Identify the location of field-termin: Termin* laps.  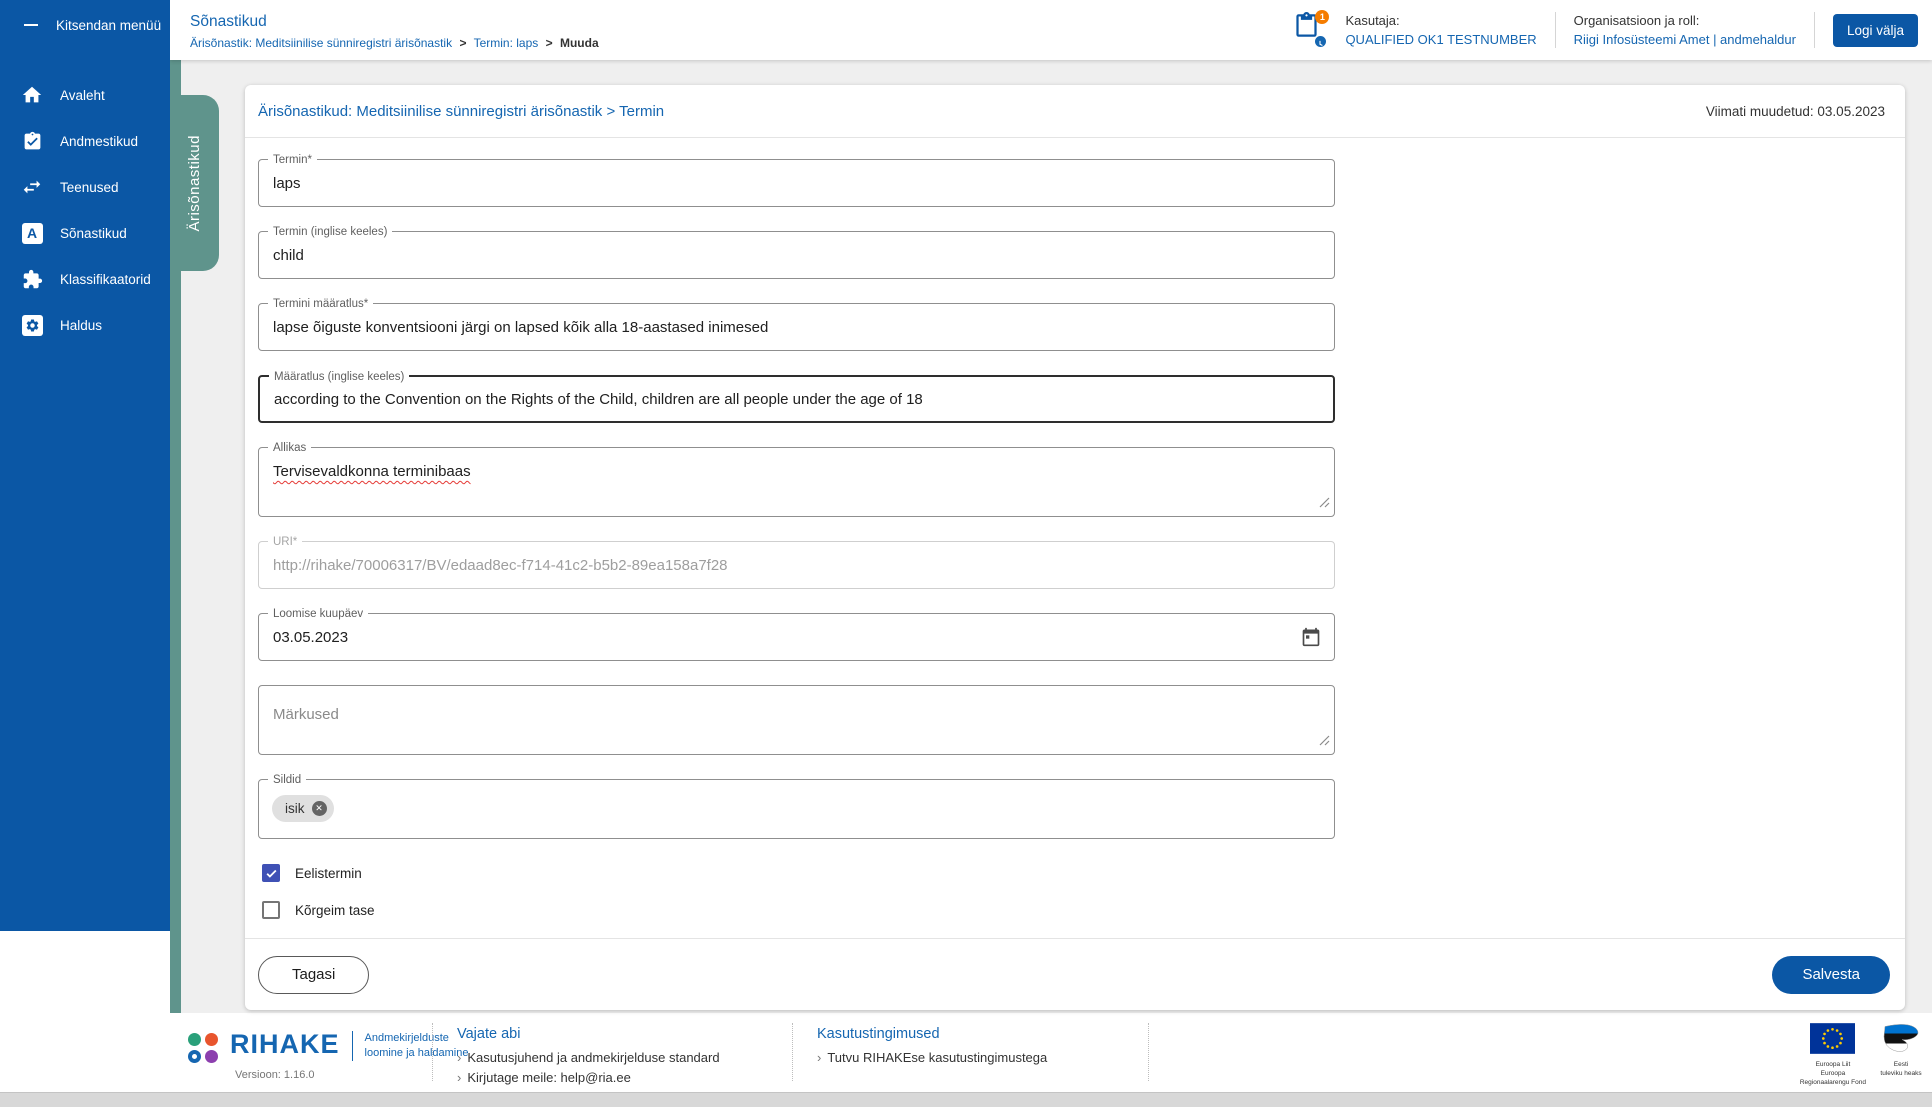
(796, 180).